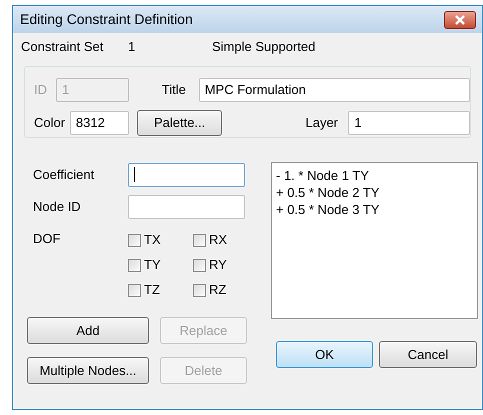 The image size is (483, 415). Describe the element at coordinates (322, 123) in the screenshot. I see `layer-label: Layer` at that location.